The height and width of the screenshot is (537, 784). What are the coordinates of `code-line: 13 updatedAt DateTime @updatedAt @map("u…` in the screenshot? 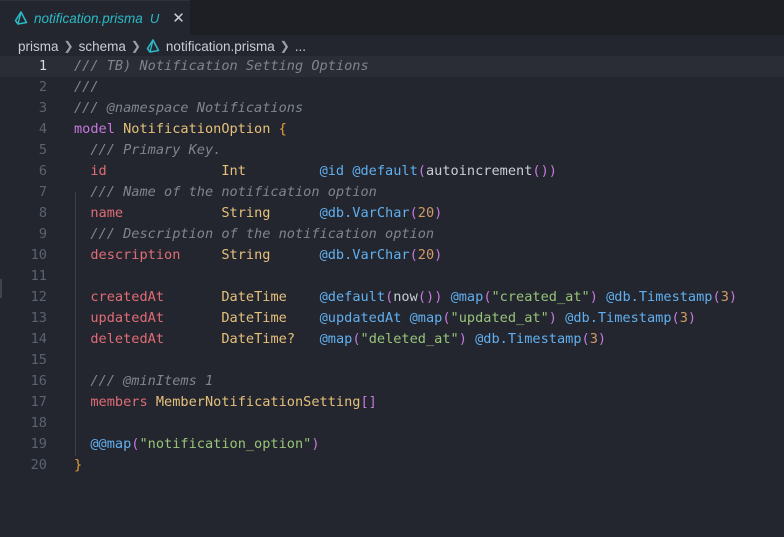 It's located at (392, 318).